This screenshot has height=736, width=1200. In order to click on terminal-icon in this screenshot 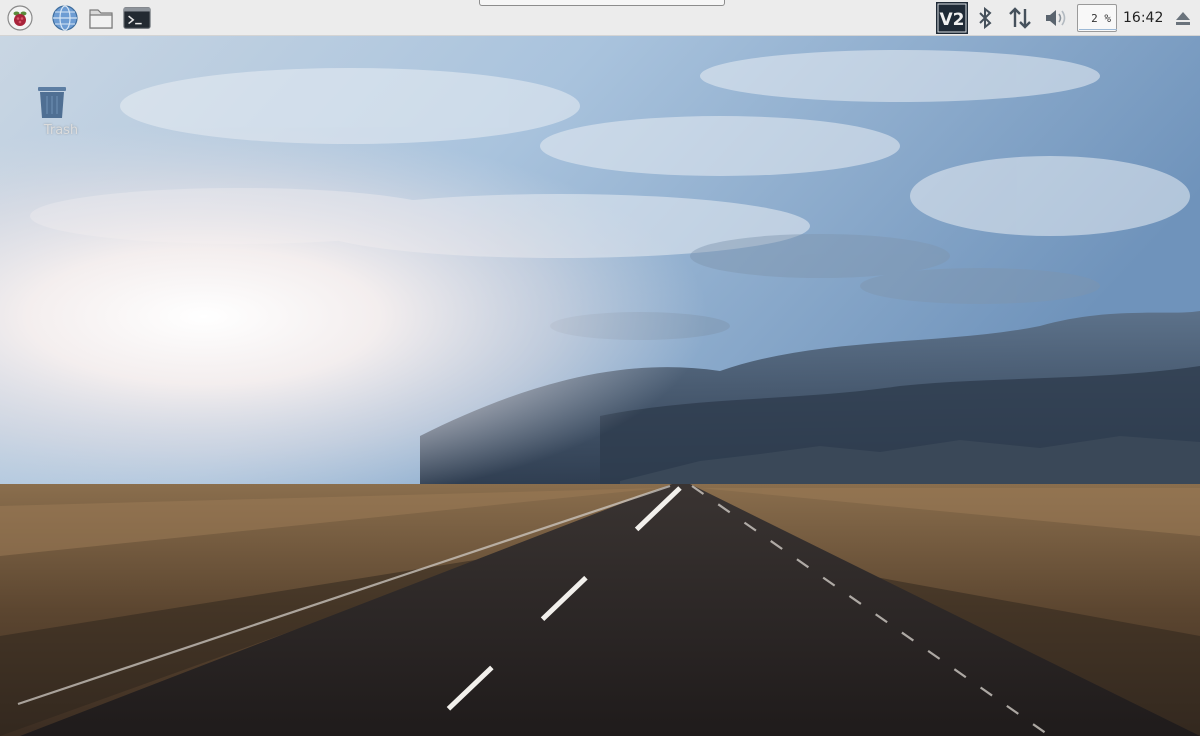, I will do `click(137, 18)`.